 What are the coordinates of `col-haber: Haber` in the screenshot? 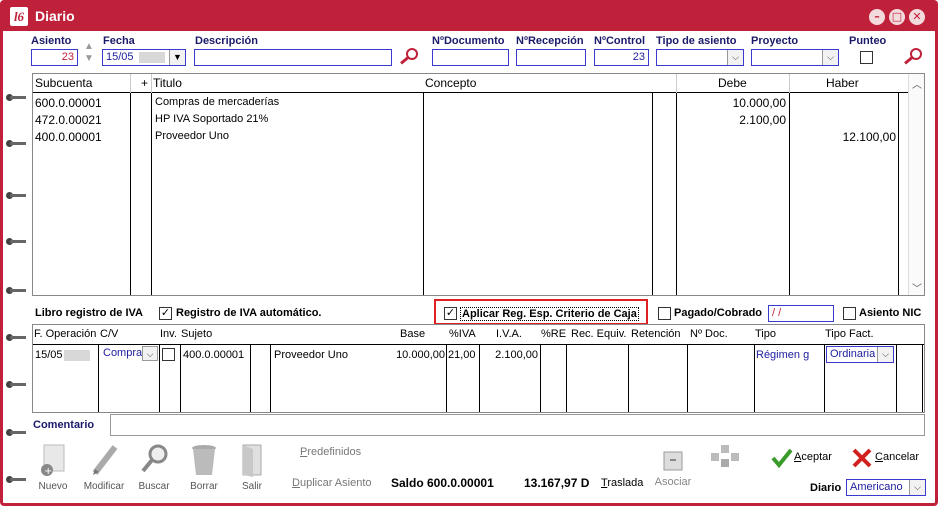 It's located at (842, 83).